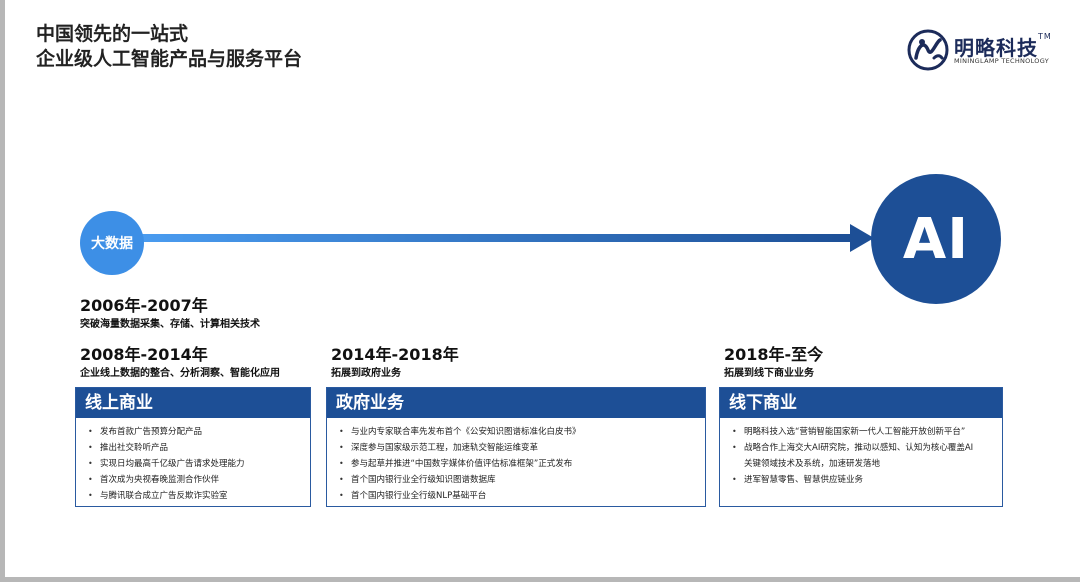  What do you see at coordinates (862, 480) in the screenshot?
I see `list-item: 进军智慧零售、智慧供应链业务` at bounding box center [862, 480].